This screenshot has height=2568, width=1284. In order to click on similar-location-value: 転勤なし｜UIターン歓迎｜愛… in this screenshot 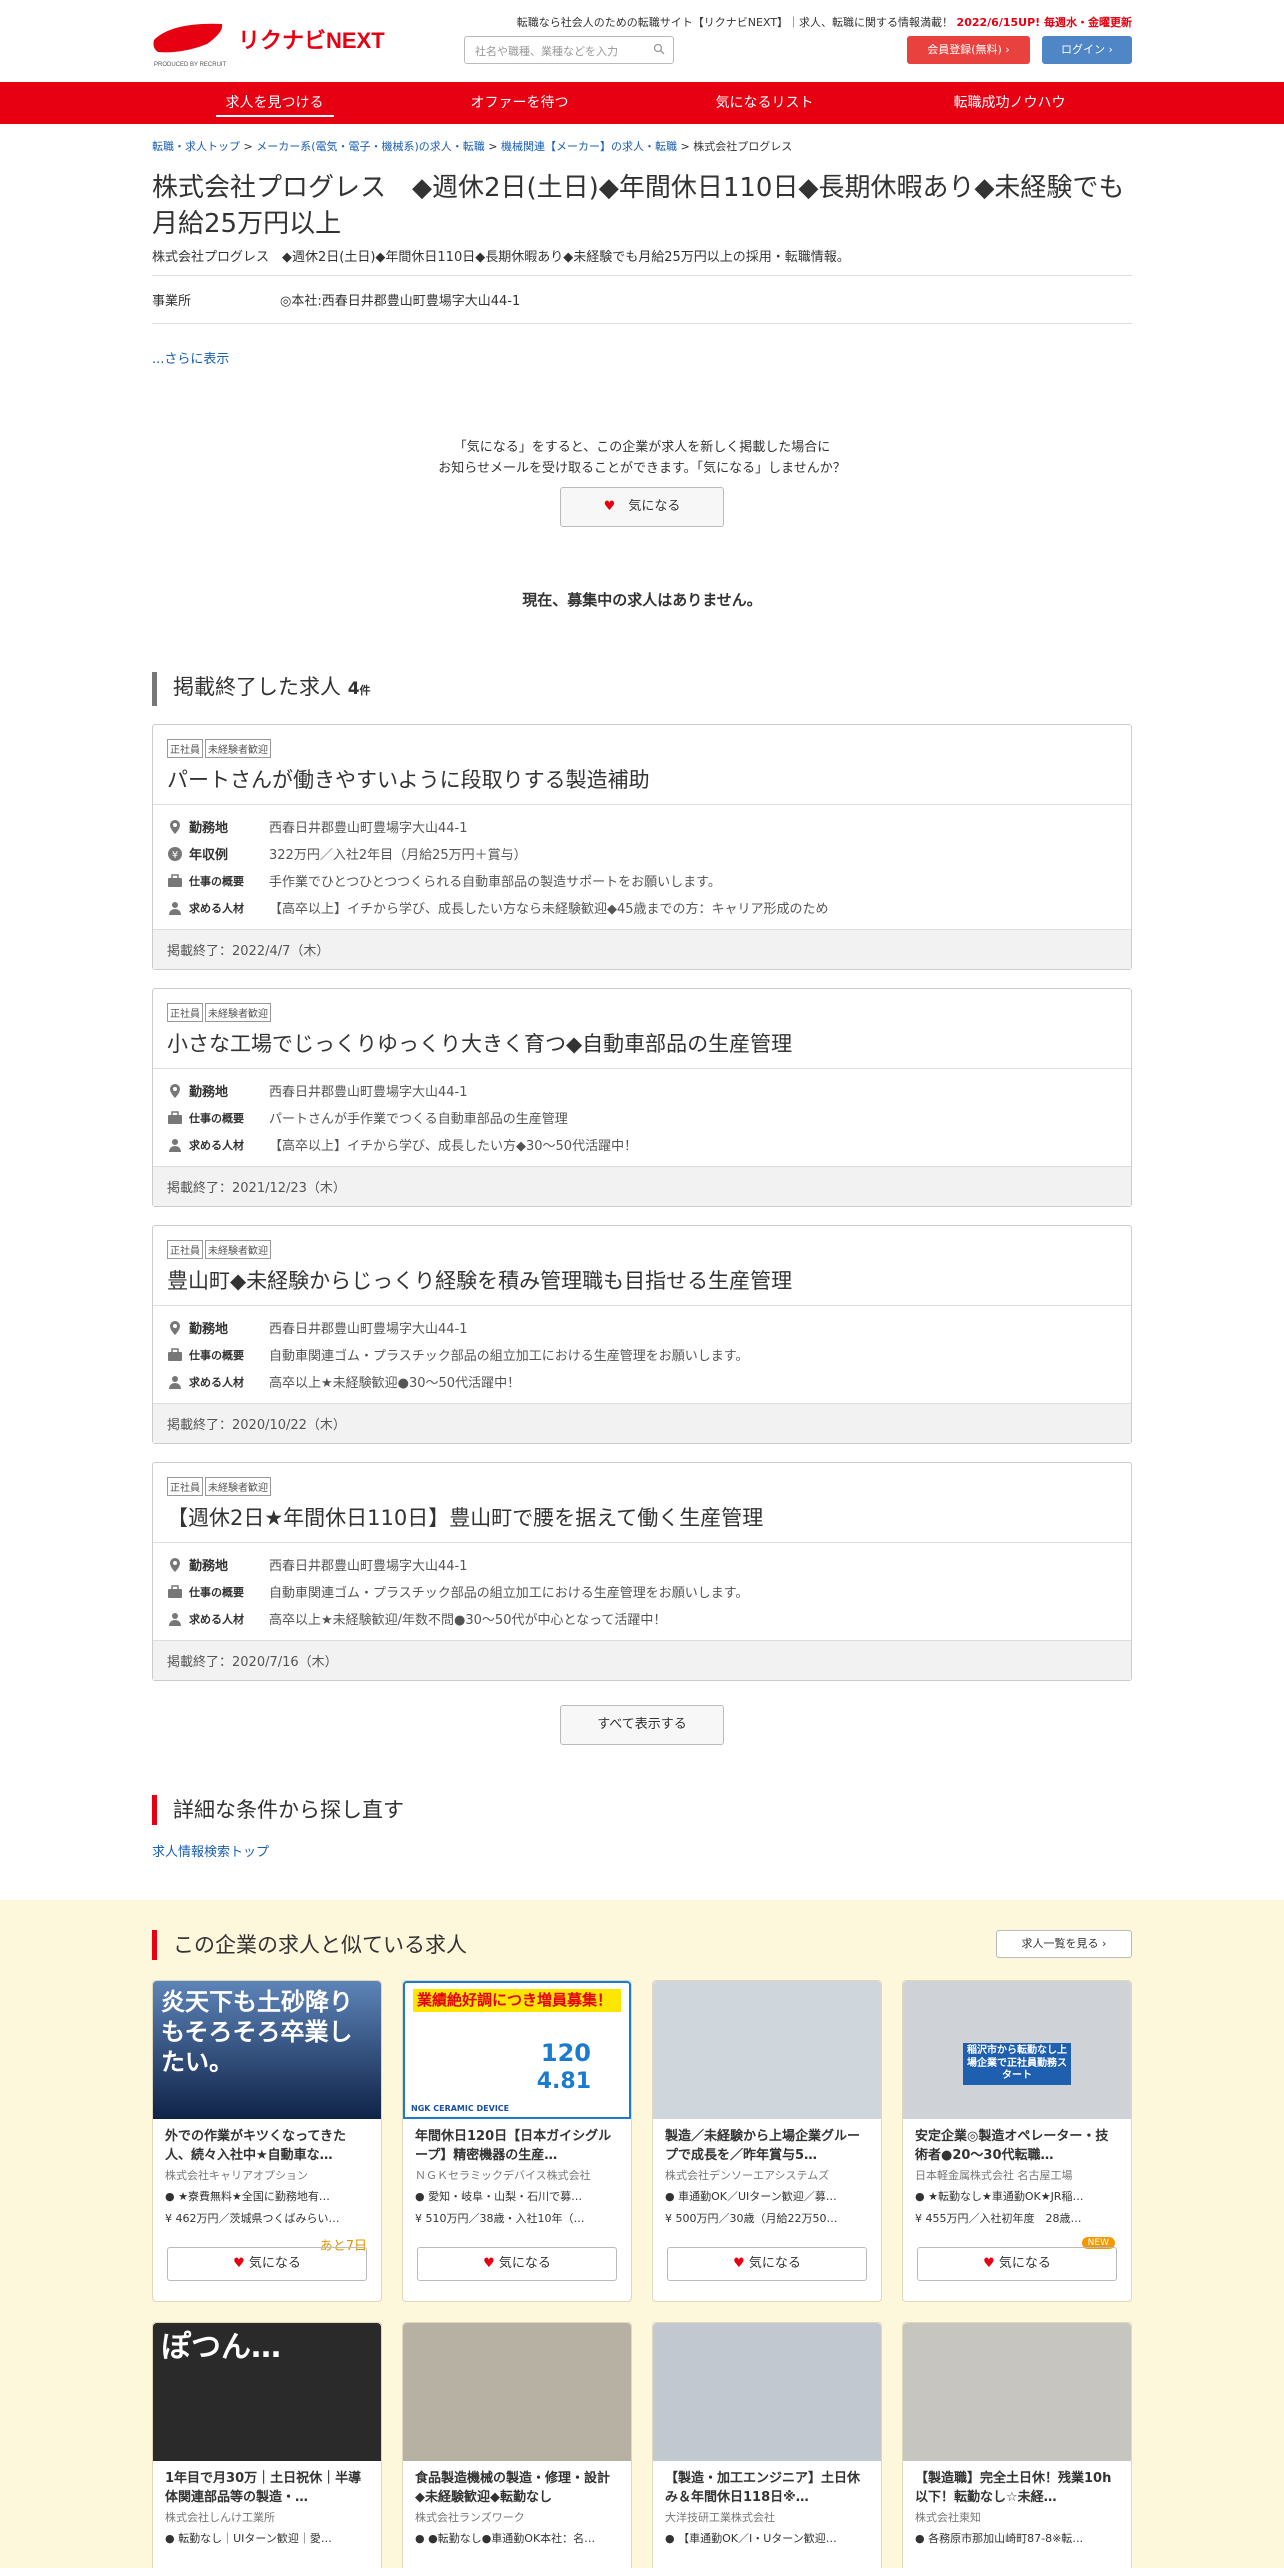, I will do `click(255, 2538)`.